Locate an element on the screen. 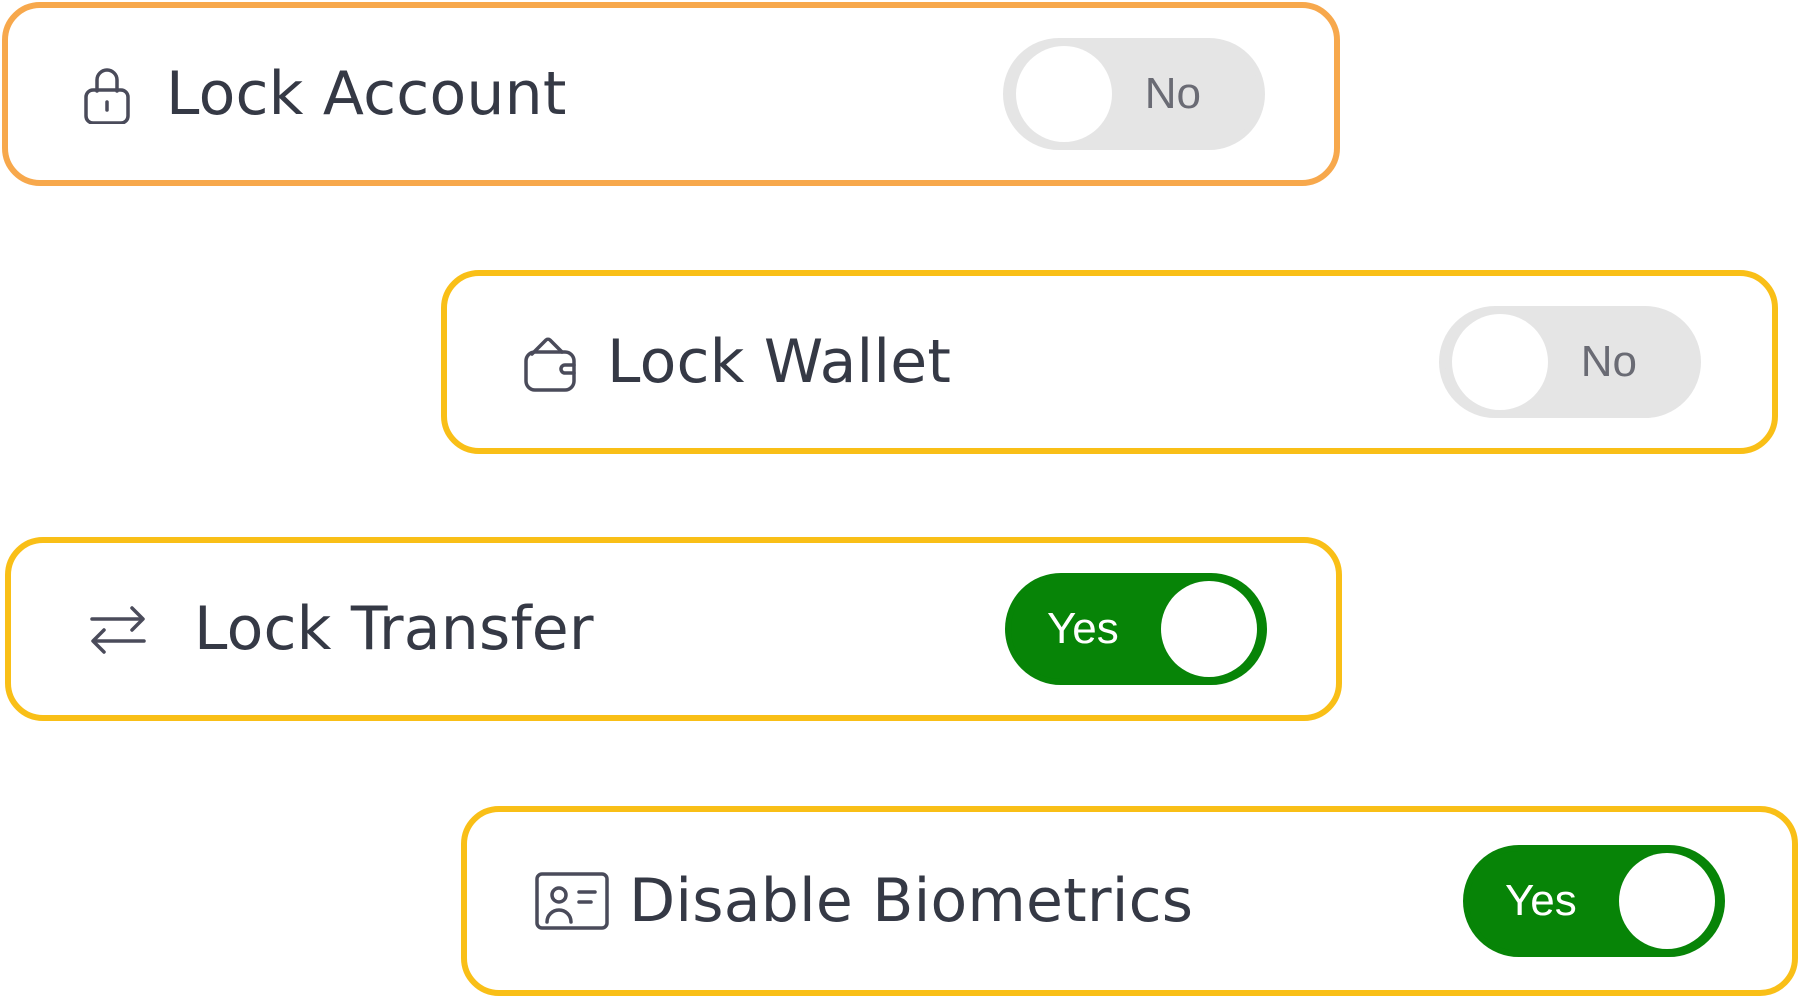 Image resolution: width=1800 pixels, height=996 pixels. setting-card-disable-biometrics: Disable Biometrics Yes is located at coordinates (1129, 901).